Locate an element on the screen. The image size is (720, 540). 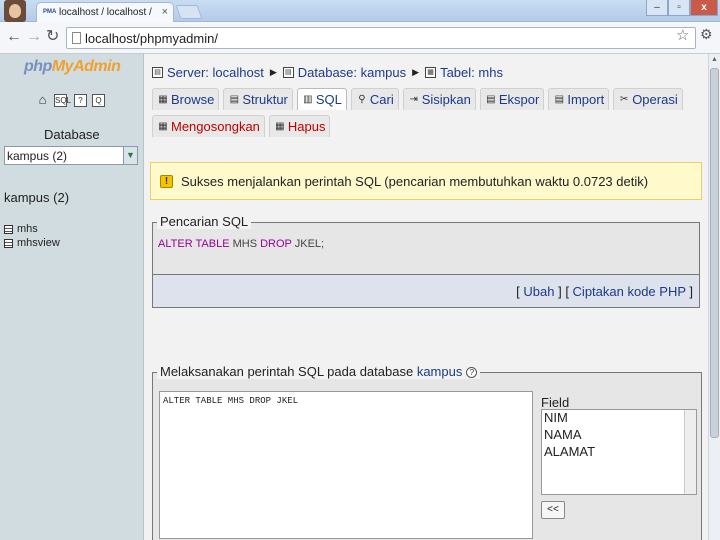
insert-icon: ⇥ is located at coordinates (413, 99).